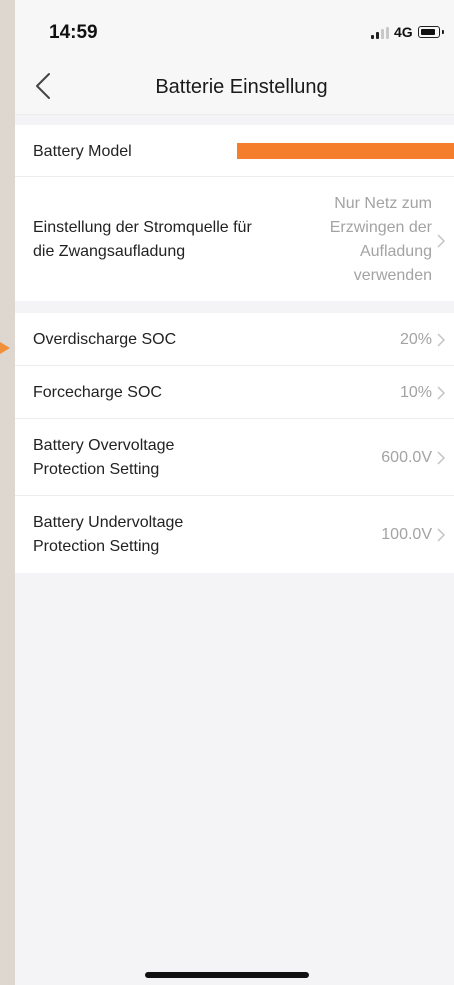 This screenshot has height=985, width=454. Describe the element at coordinates (415, 339) in the screenshot. I see `overdischarge-soc-value: 20%` at that location.